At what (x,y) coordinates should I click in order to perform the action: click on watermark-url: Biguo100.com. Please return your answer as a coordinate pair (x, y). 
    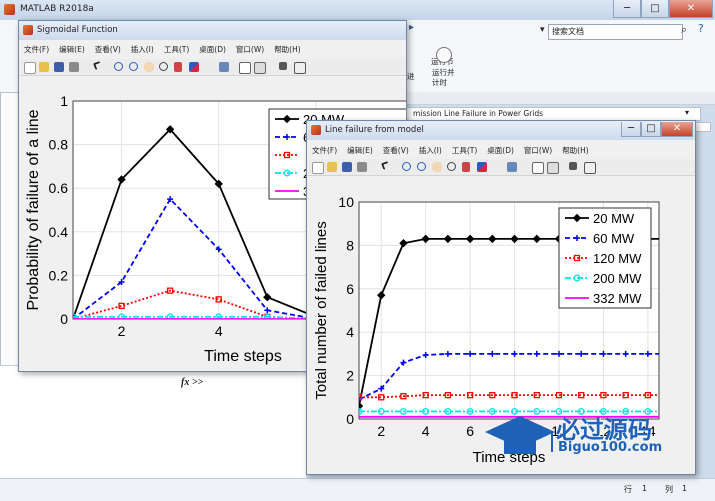
    Looking at the image, I should click on (610, 447).